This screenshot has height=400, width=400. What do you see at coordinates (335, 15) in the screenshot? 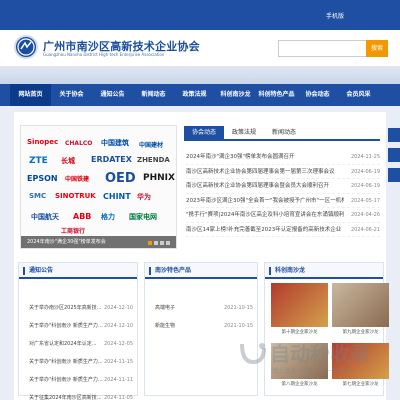
I see `mobile-version-link: 手机版` at bounding box center [335, 15].